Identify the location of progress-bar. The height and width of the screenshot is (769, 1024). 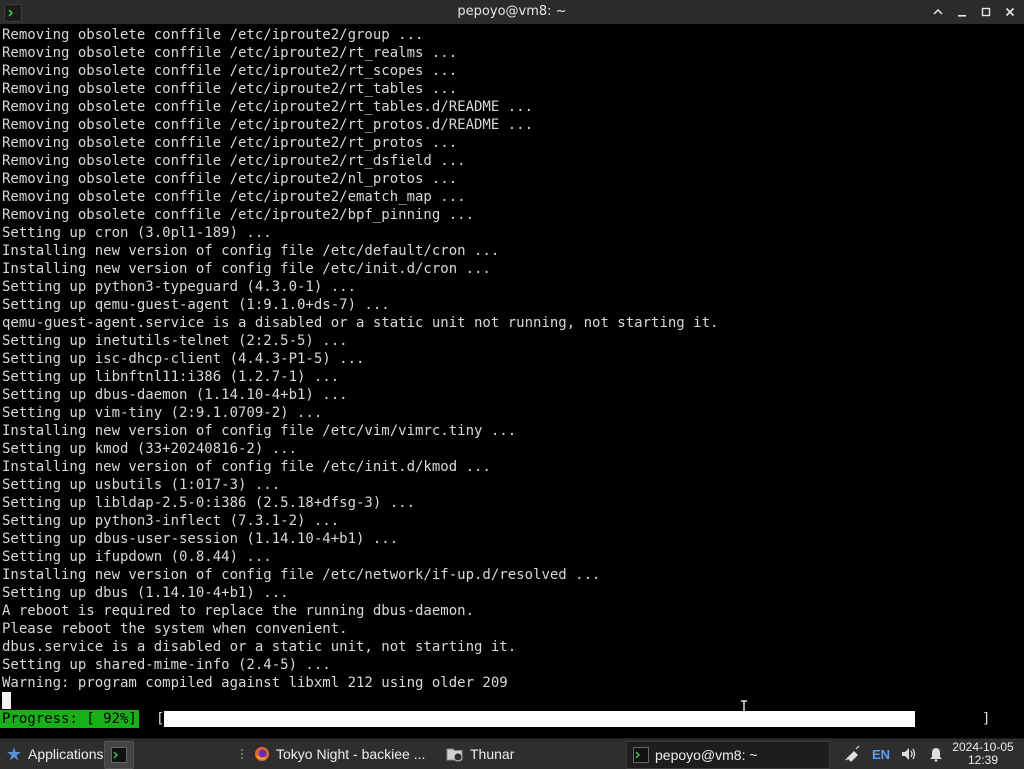
(572, 719).